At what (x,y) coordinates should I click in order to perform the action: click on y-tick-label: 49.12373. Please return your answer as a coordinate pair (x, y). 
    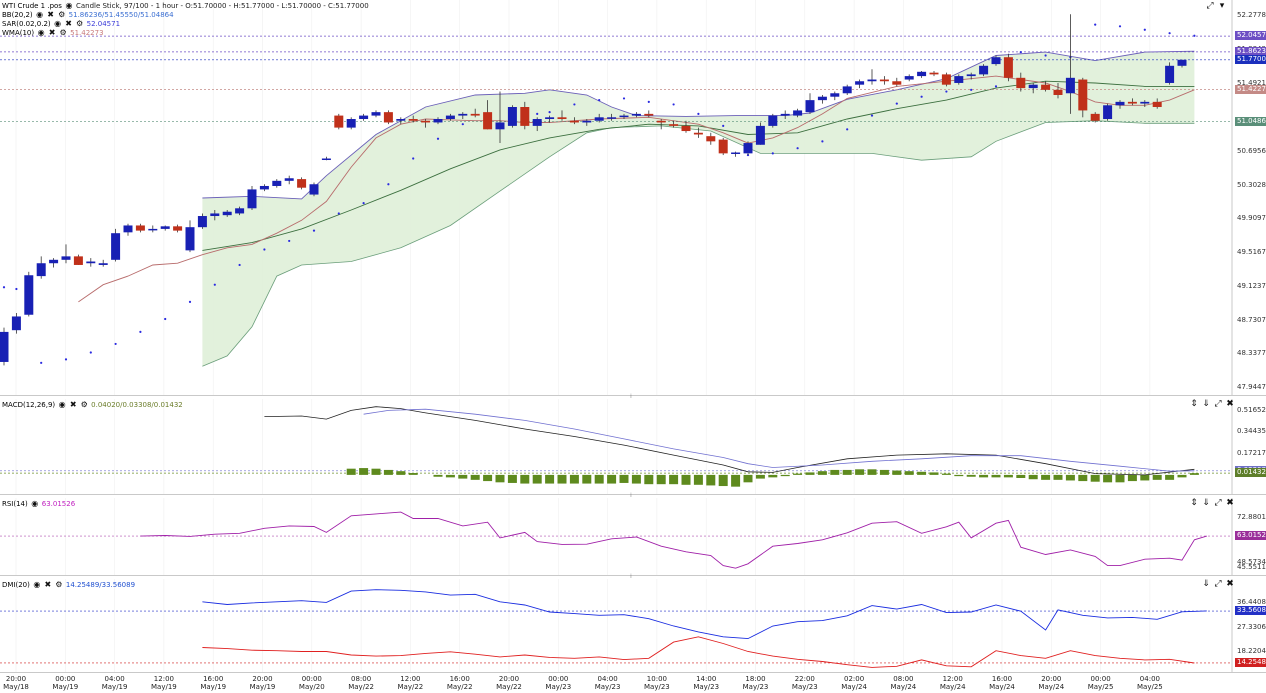
    Looking at the image, I should click on (1251, 285).